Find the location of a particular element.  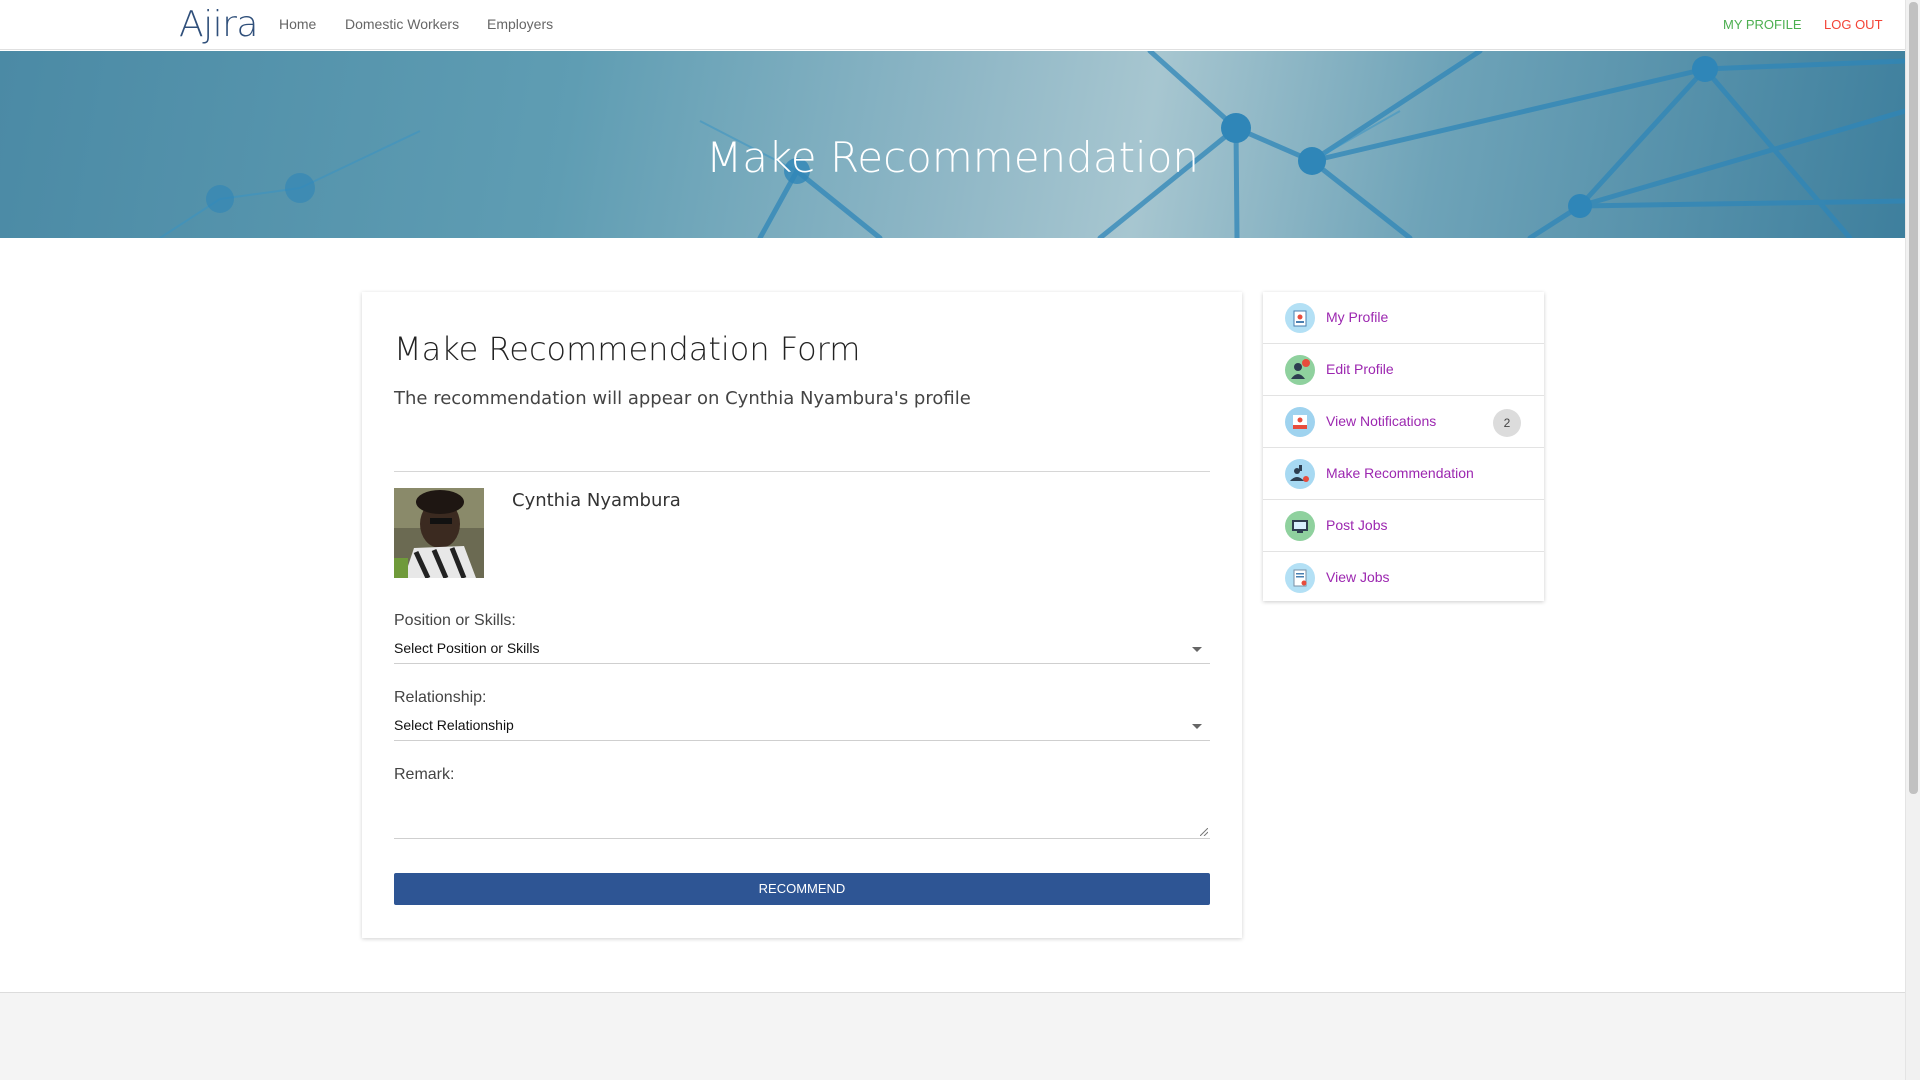

my-profile-link: MY PROFILE is located at coordinates (1762, 24).